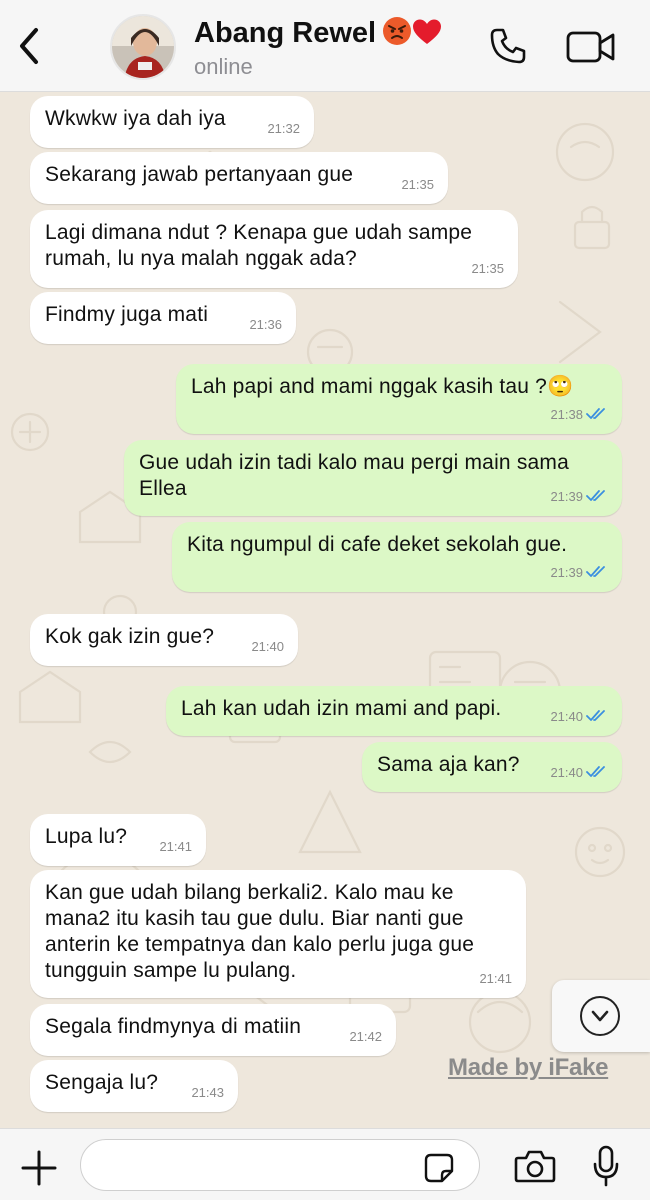  I want to click on sticker-icon, so click(439, 1168).